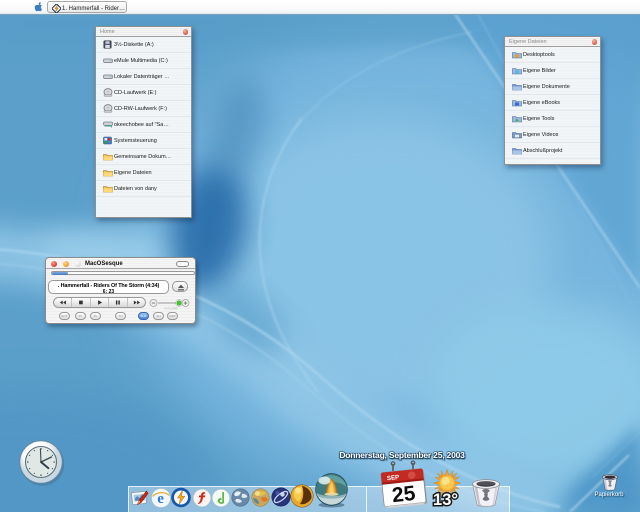 Image resolution: width=640 pixels, height=512 pixels. What do you see at coordinates (404, 494) in the screenshot?
I see `svg-text: 25` at bounding box center [404, 494].